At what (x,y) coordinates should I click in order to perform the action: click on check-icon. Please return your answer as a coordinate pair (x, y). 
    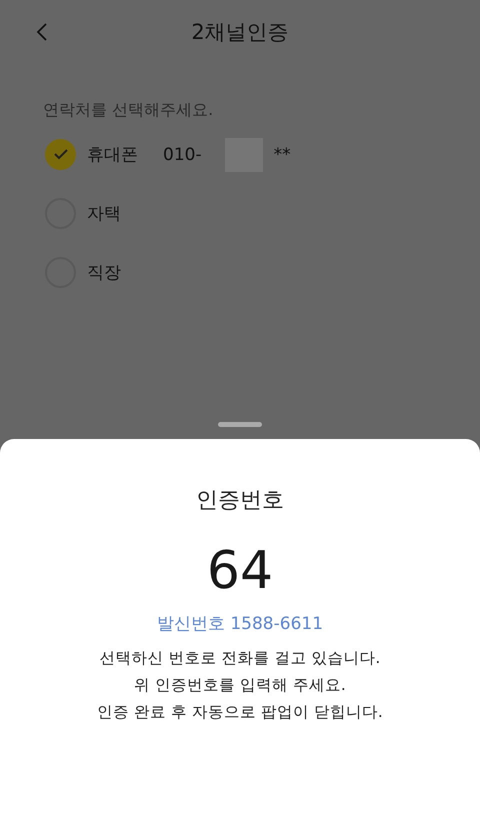
    Looking at the image, I should click on (61, 154).